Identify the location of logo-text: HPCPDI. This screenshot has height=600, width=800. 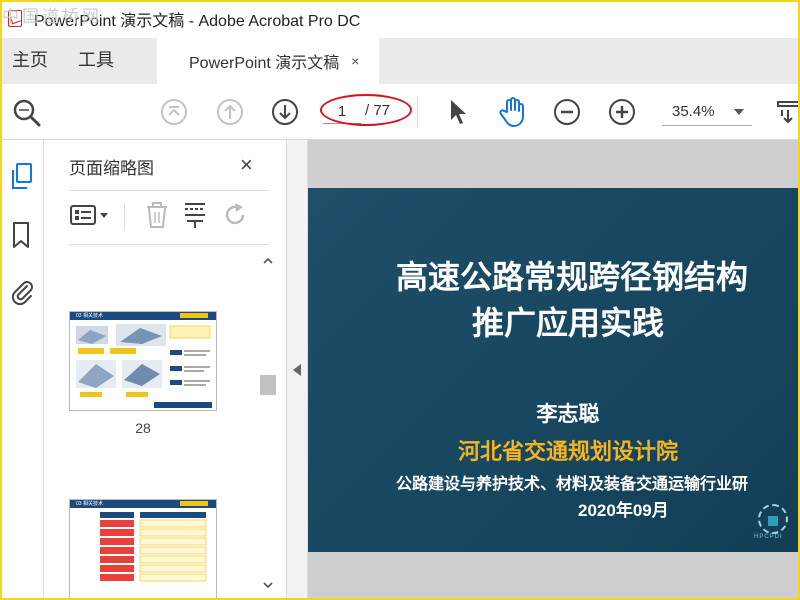
(768, 537).